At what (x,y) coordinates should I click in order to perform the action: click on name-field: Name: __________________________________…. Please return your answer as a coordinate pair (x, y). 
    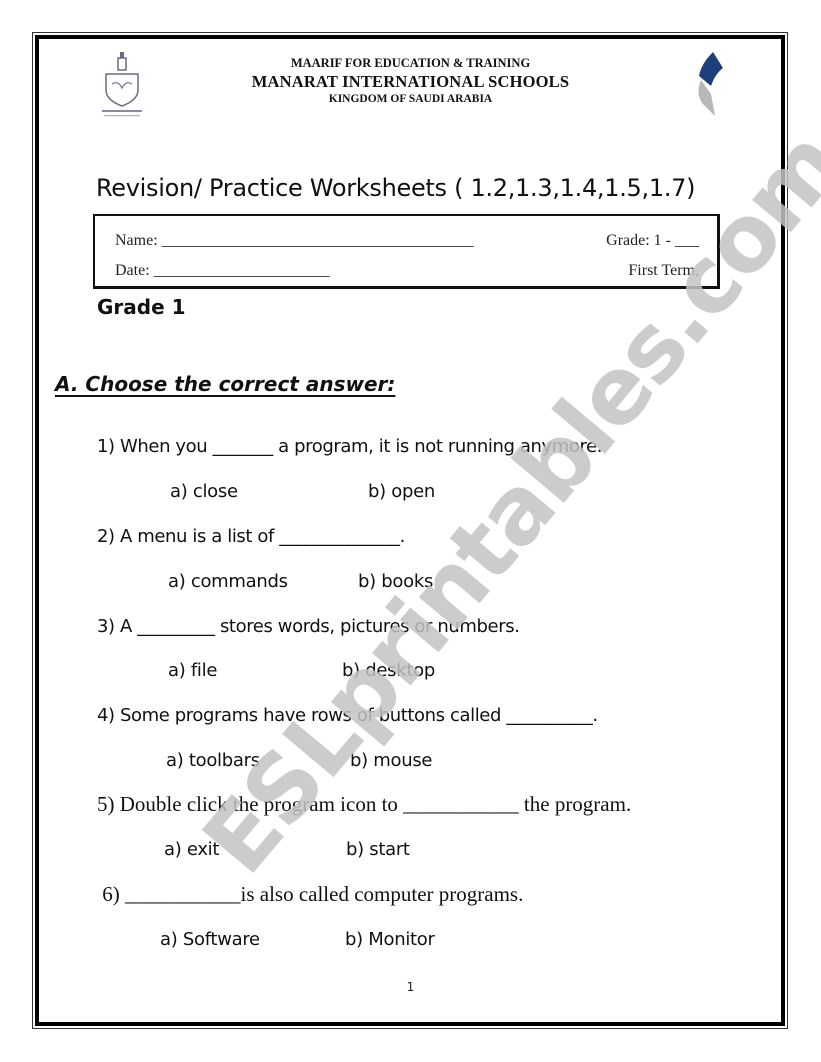
    Looking at the image, I should click on (294, 241).